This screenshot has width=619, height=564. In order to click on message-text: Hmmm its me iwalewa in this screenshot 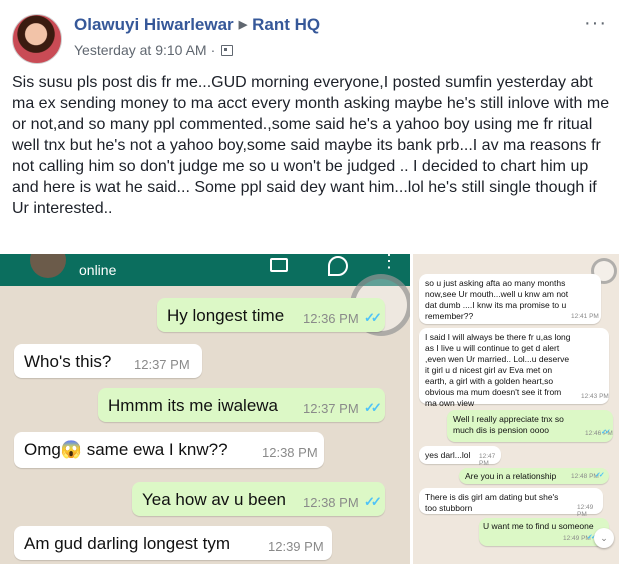, I will do `click(193, 405)`.